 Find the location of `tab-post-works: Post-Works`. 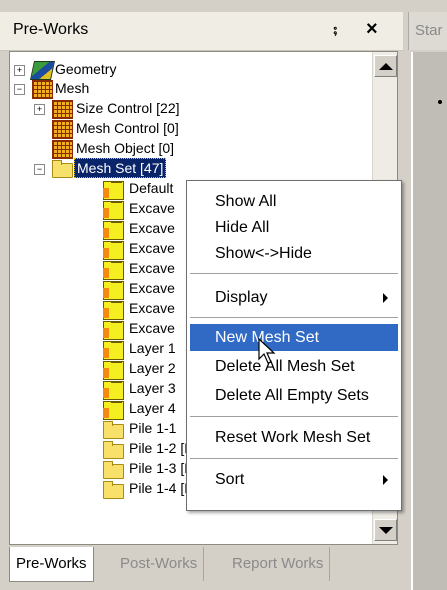

tab-post-works: Post-Works is located at coordinates (159, 564).